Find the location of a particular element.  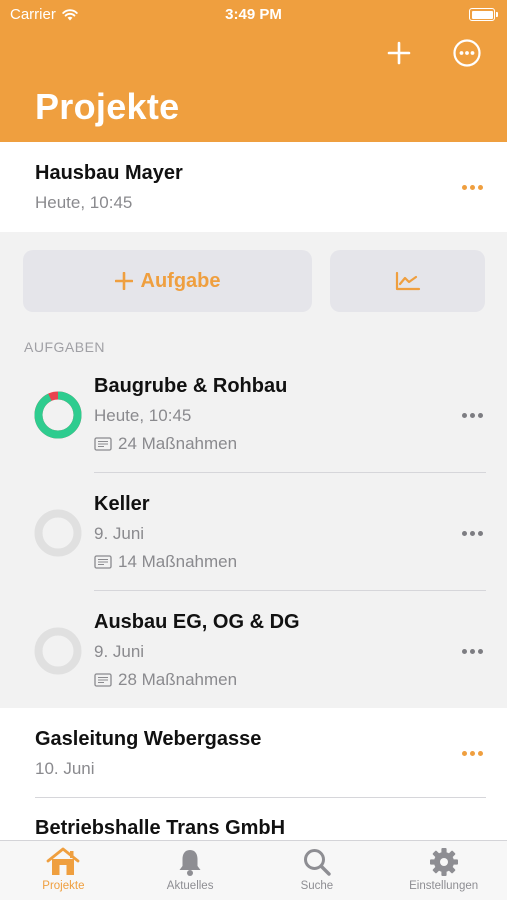

project-row-gasleitung: Gasleitung Webergasse 10. Juni is located at coordinates (253, 753).